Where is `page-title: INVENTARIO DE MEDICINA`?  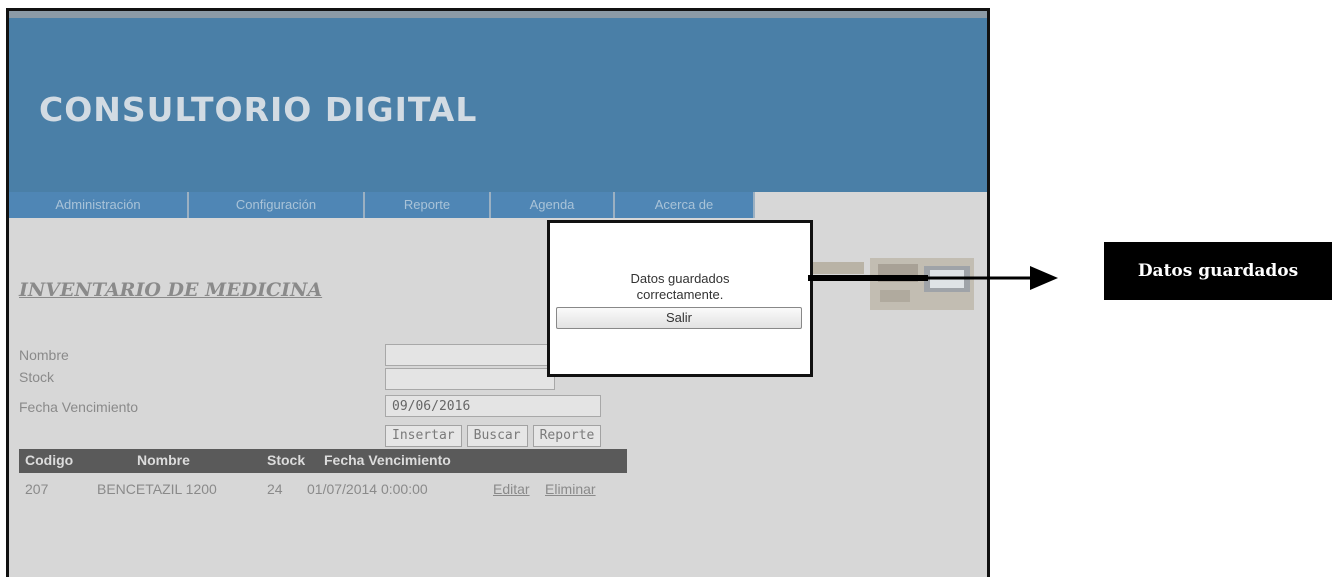
page-title: INVENTARIO DE MEDICINA is located at coordinates (171, 290).